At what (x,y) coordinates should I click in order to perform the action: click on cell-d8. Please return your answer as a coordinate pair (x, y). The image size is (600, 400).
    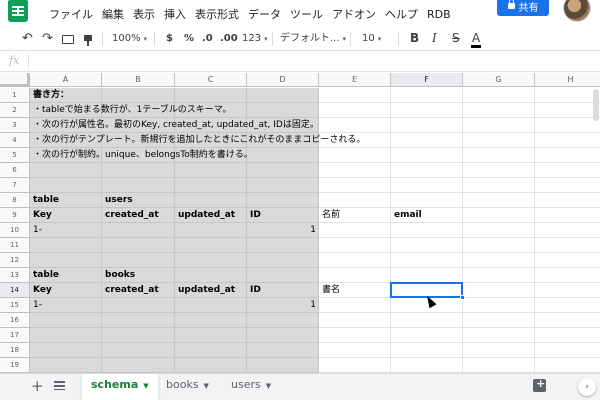
    Looking at the image, I should click on (283, 200).